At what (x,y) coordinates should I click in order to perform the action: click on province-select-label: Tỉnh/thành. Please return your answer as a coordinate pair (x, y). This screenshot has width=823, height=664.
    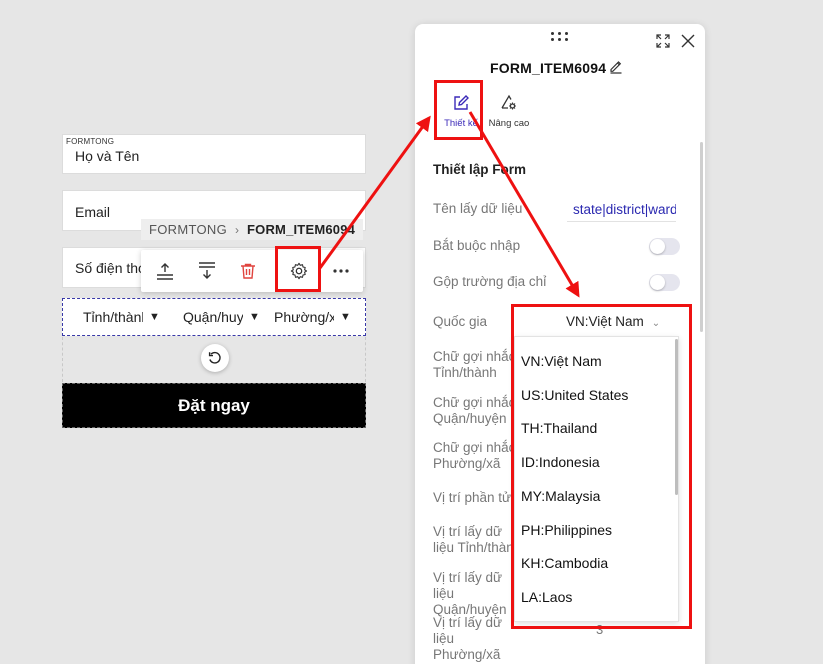
    Looking at the image, I should click on (113, 317).